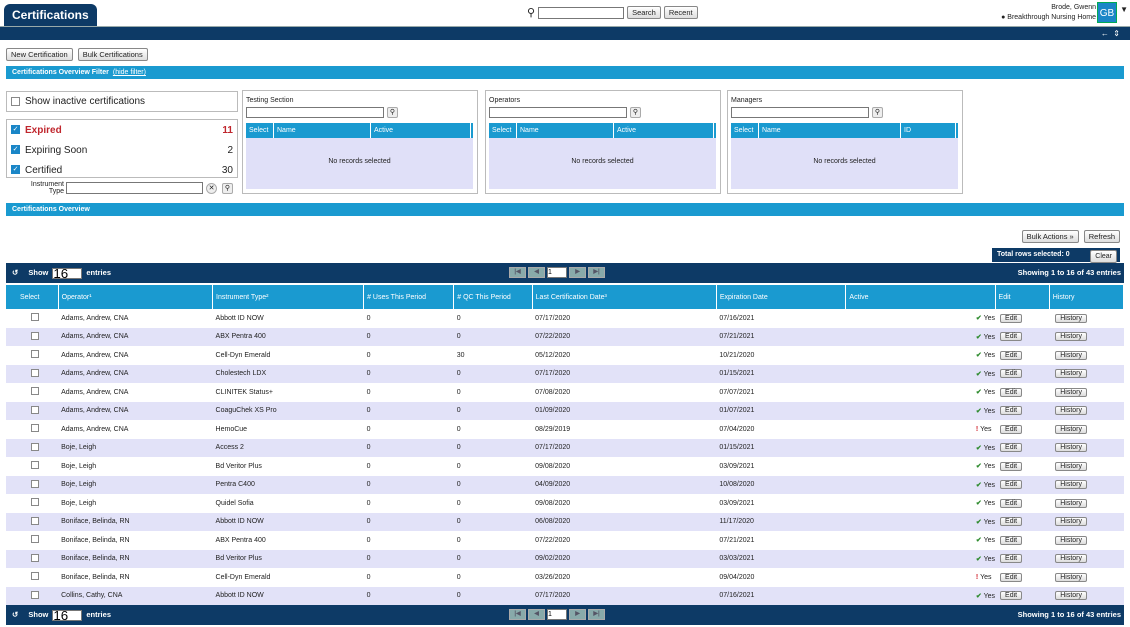 The image size is (1130, 627). I want to click on column-header: # Uses This Period, so click(409, 297).